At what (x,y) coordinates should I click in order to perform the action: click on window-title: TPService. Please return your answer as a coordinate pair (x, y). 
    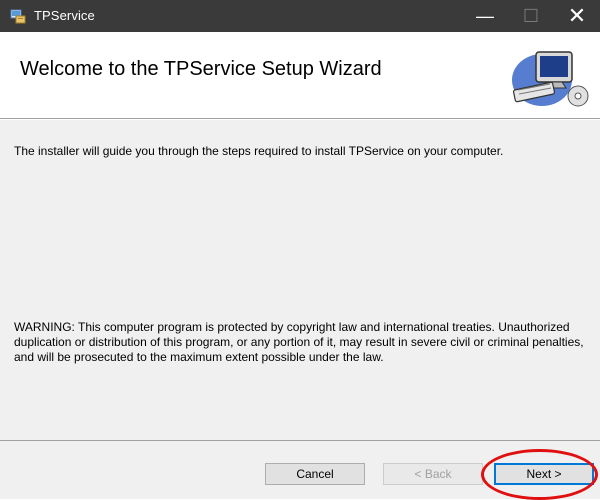
    Looking at the image, I should click on (64, 15).